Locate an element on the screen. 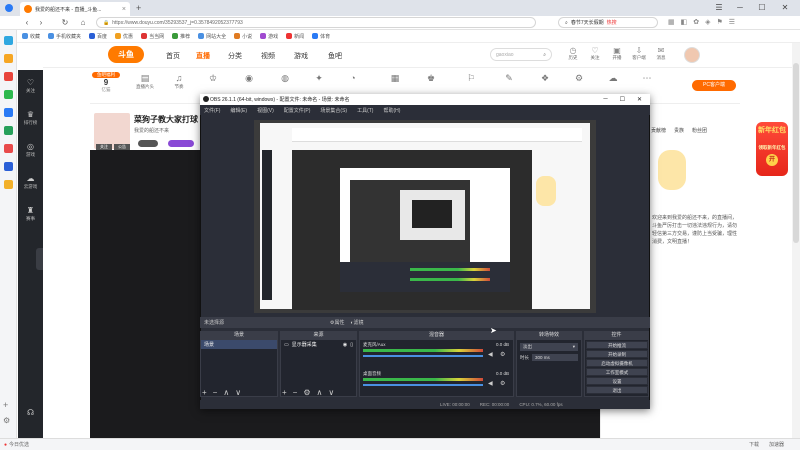 This screenshot has height=450, width=800. source-item: ▭ 显示器采集 ◉ ▯ is located at coordinates (318, 344).